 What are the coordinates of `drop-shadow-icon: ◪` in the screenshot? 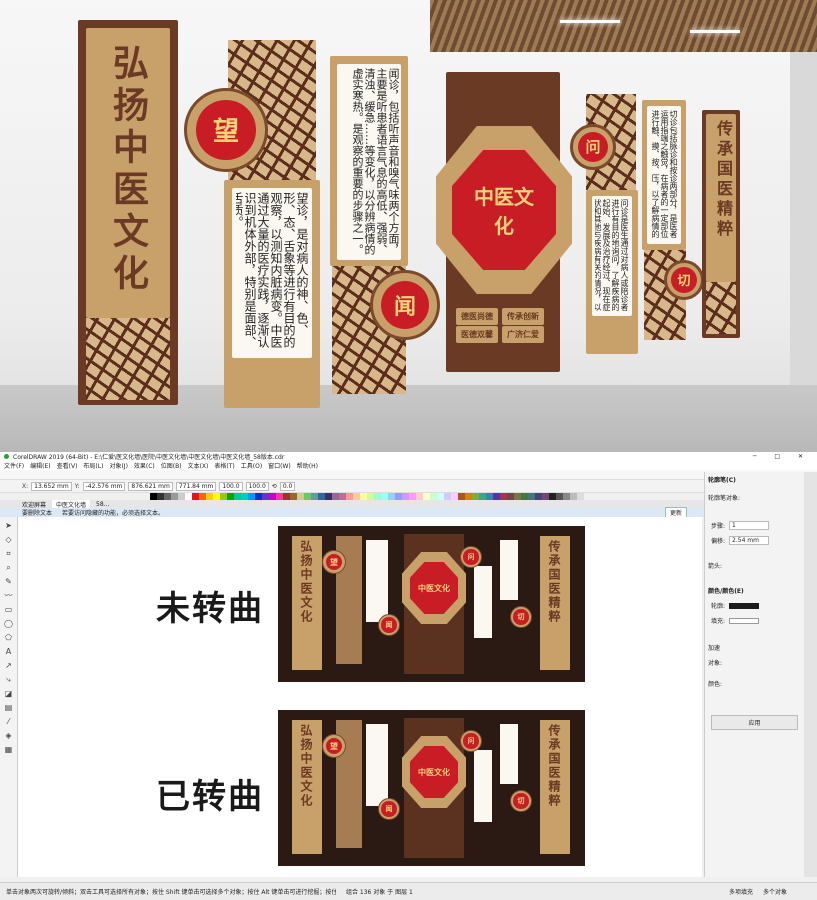 It's located at (9, 694).